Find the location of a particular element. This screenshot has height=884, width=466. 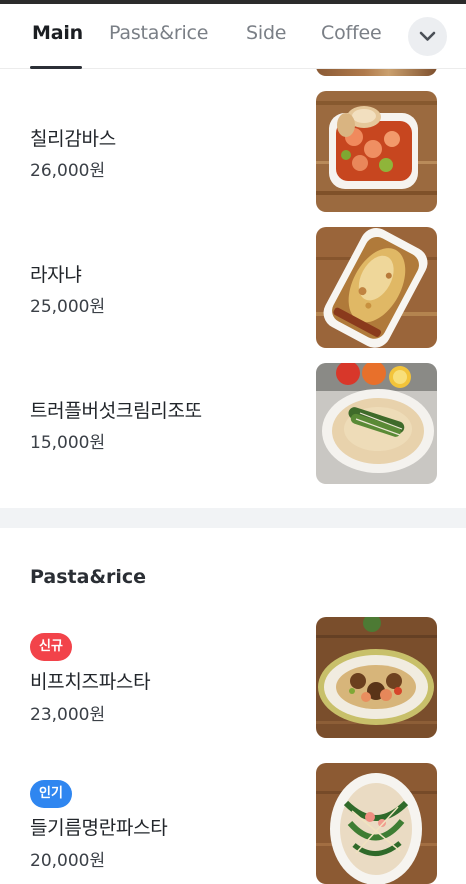

item-name: 들기름명란파스타 is located at coordinates (99, 828).